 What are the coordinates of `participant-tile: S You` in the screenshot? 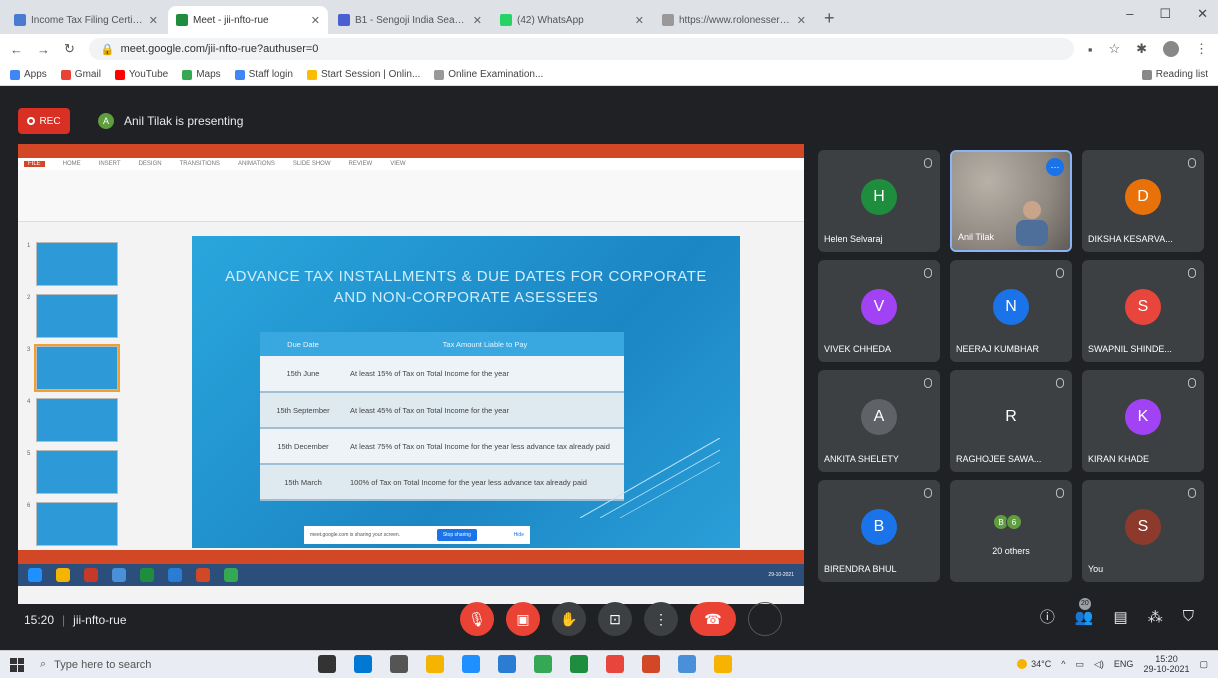 It's located at (1143, 531).